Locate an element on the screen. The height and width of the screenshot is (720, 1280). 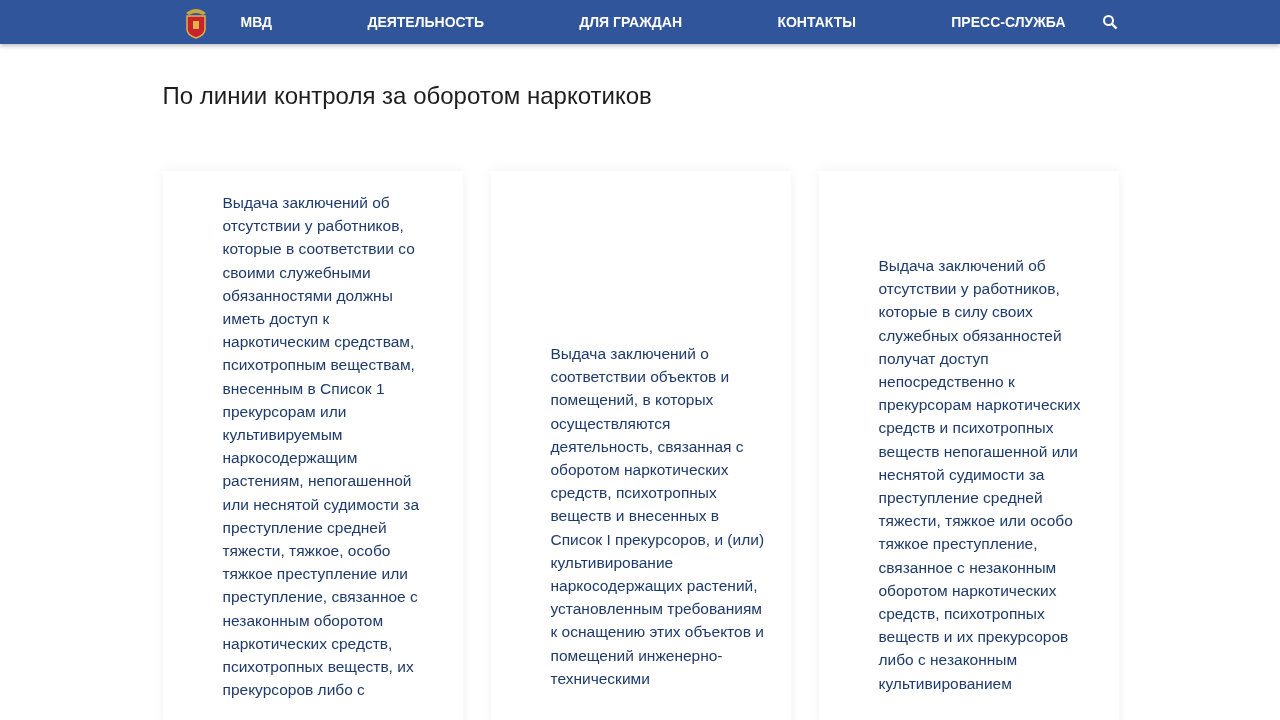
service-description: Выдача заключений об отсутствии у работников, которые в соответствии со своими служебными обязанностями должны иметь доступ к наркотическим средствам, психотропным веществам, внесенным в Список 1 прекурсорам или культивируемым наркосодержащим растениям, непогашенной или неснятой судимости за преступление средней тяжести, тяжкое, особо тяжкое преступление или преступление, связанное с незаконным оборотом наркотических средств, психотропных веществ, их прекурсоров либо с is located at coordinates (321, 447).